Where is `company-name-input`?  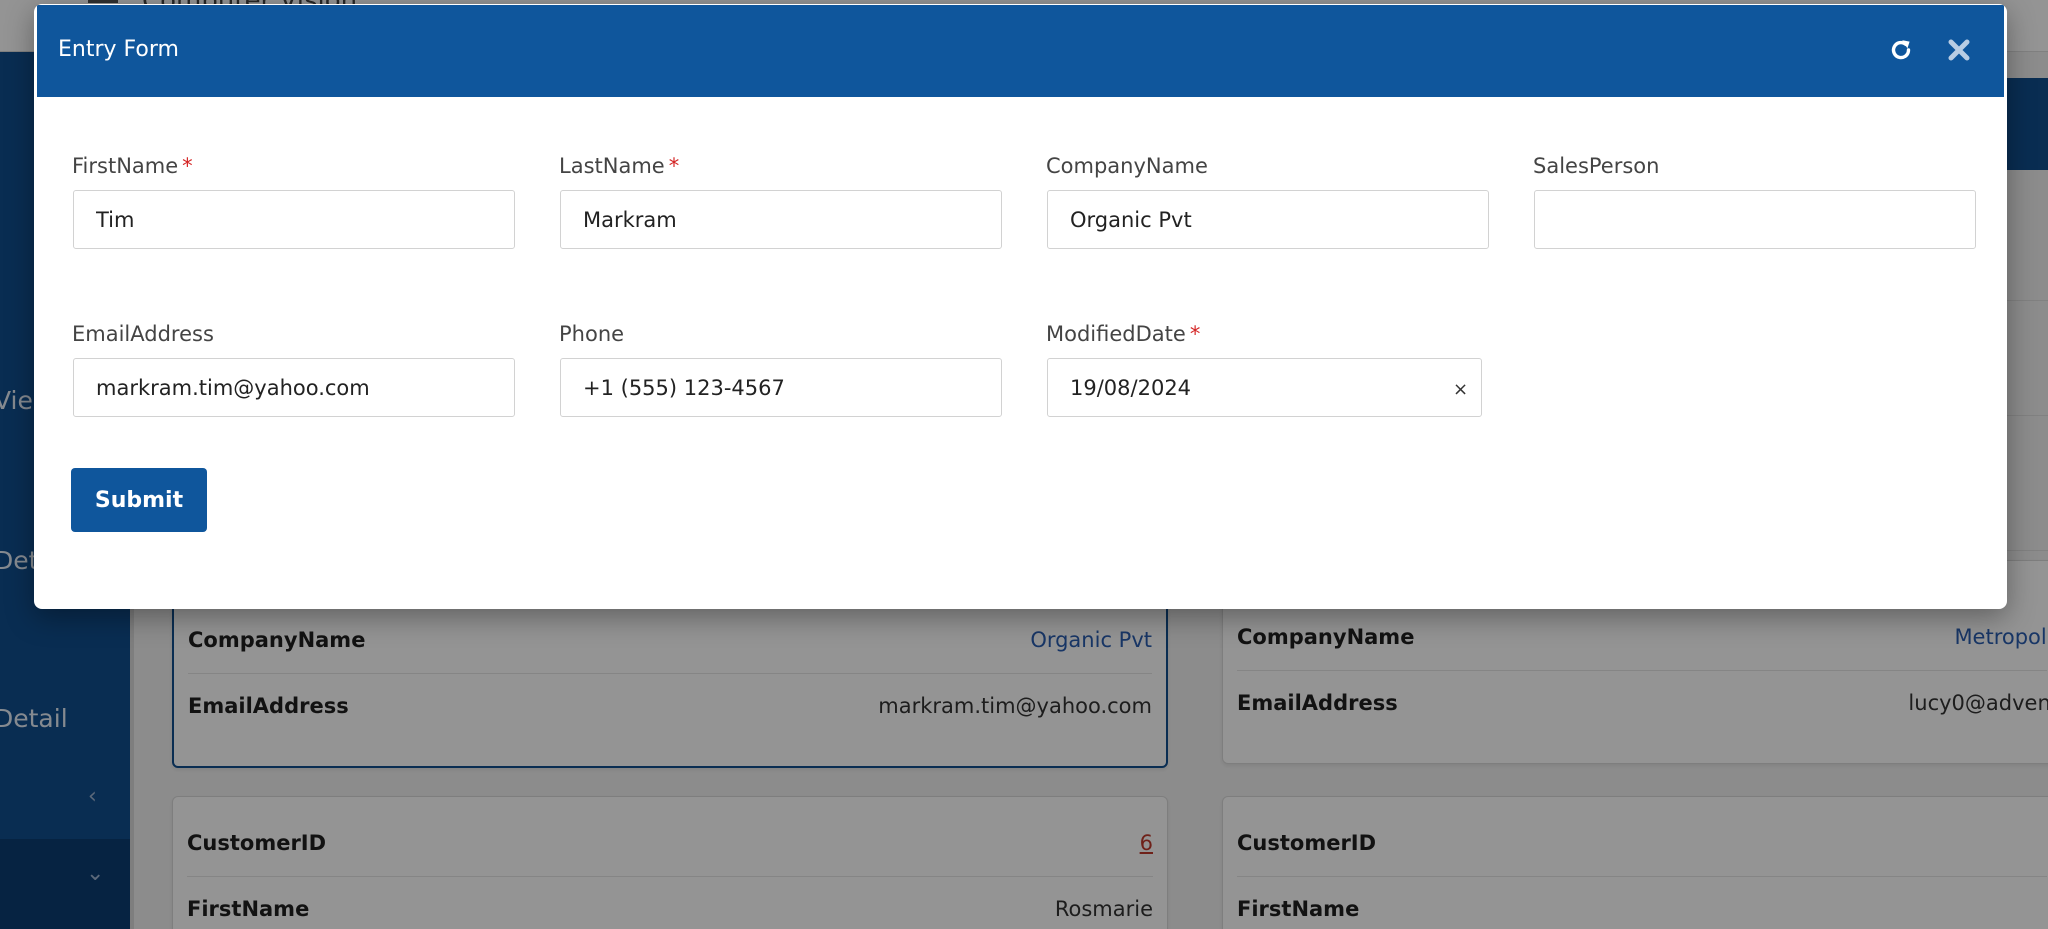
company-name-input is located at coordinates (1268, 219).